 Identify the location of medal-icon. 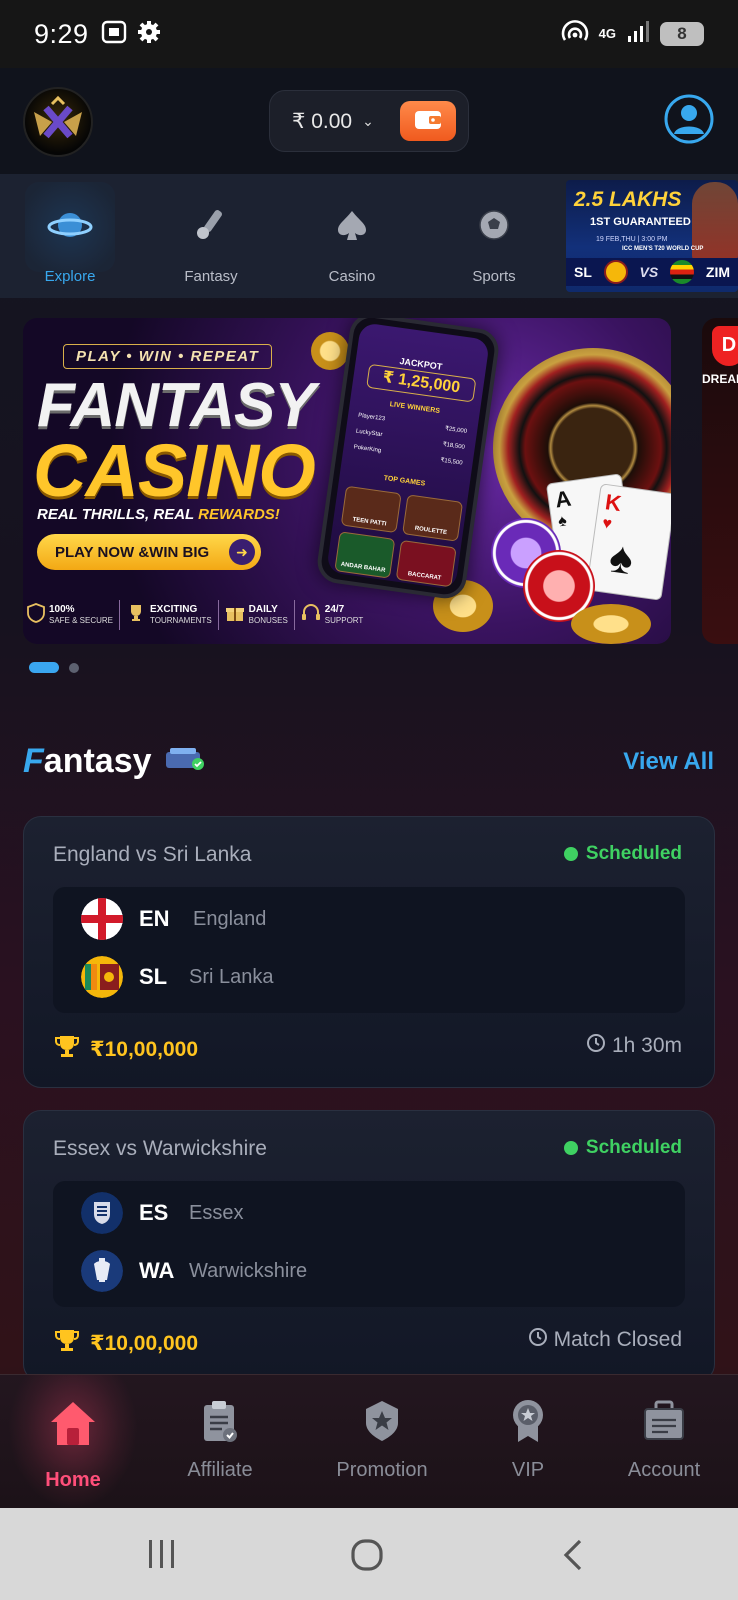
(528, 1423).